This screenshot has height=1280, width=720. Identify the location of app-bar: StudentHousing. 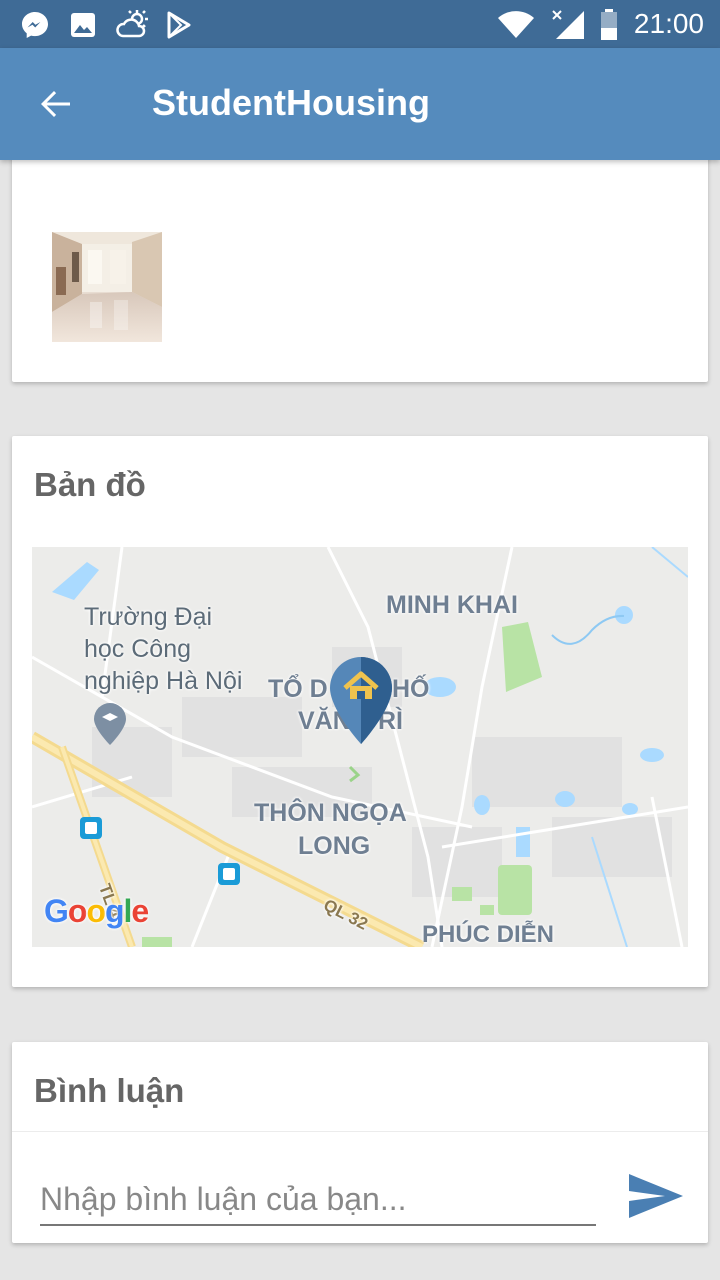
(360, 104).